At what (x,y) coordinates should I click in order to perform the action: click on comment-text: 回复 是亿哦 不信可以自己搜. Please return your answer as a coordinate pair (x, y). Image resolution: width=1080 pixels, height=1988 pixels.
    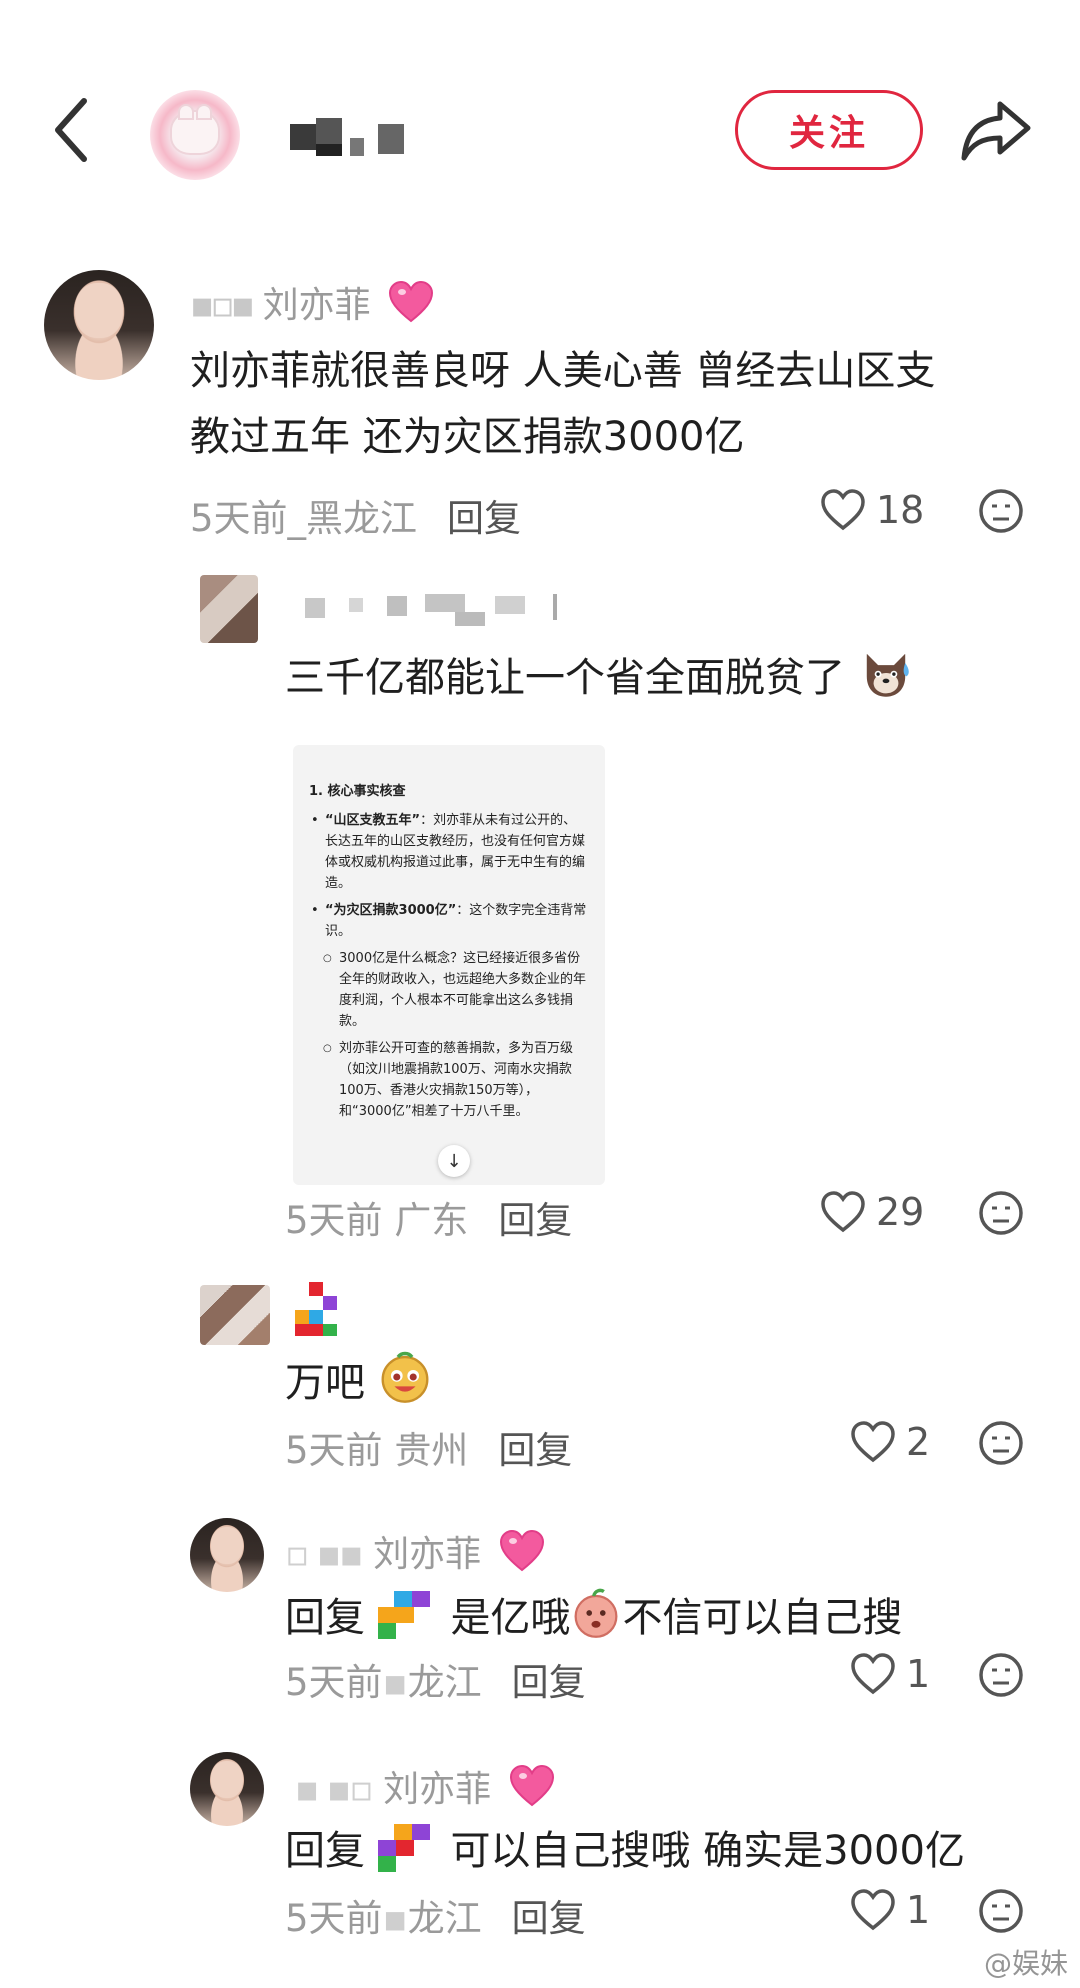
    Looking at the image, I should click on (593, 1618).